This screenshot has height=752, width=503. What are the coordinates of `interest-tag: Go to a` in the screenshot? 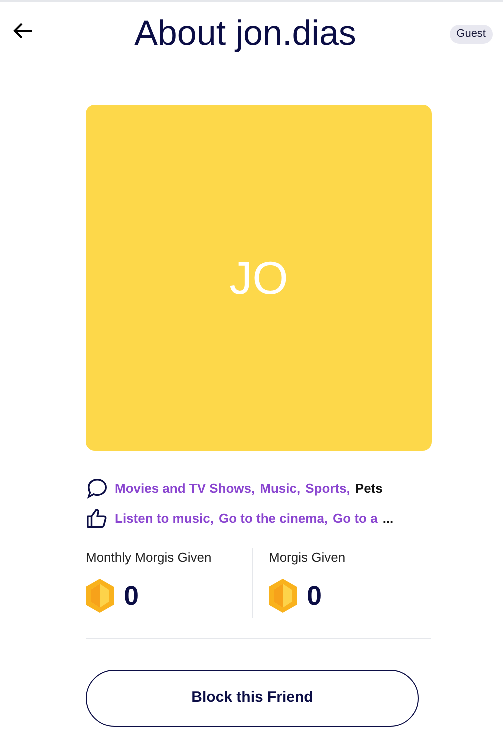 It's located at (355, 518).